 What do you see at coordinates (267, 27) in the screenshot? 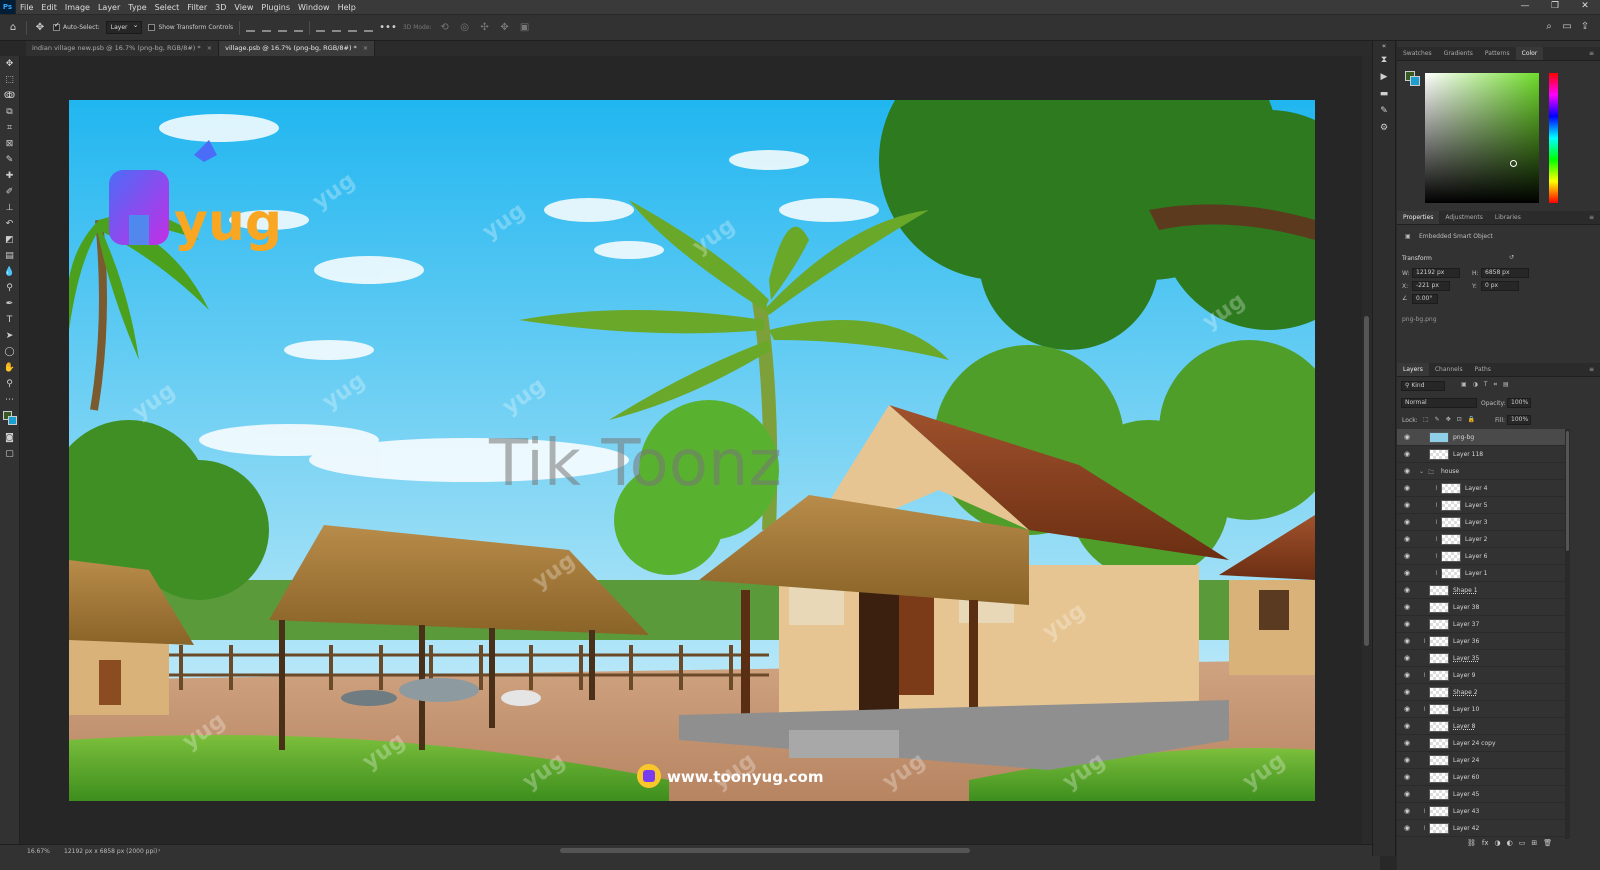
I see `align-center-icon` at bounding box center [267, 27].